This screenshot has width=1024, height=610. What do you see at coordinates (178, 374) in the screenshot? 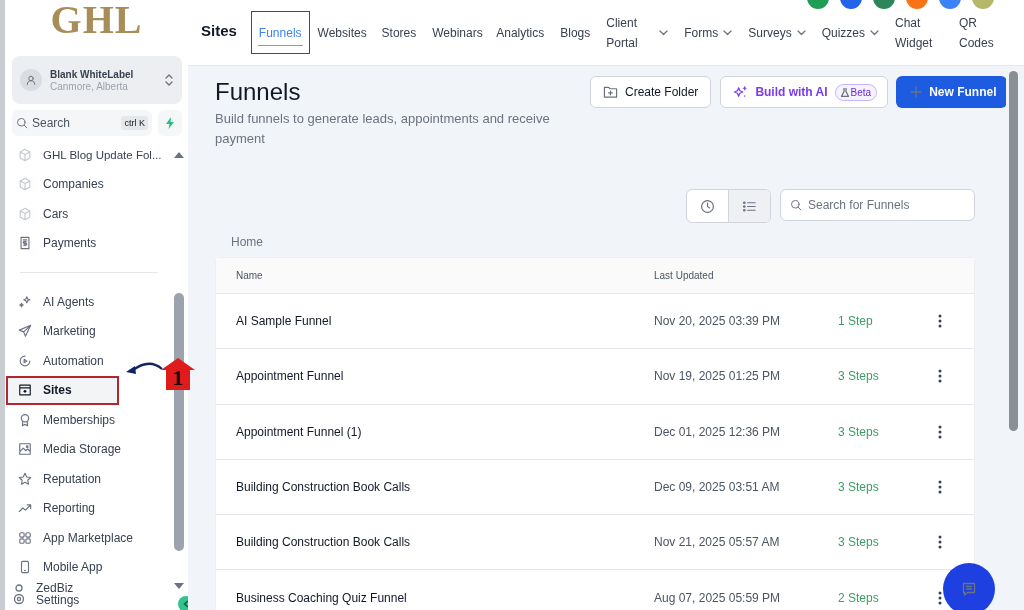
I see `step-marker: 1` at bounding box center [178, 374].